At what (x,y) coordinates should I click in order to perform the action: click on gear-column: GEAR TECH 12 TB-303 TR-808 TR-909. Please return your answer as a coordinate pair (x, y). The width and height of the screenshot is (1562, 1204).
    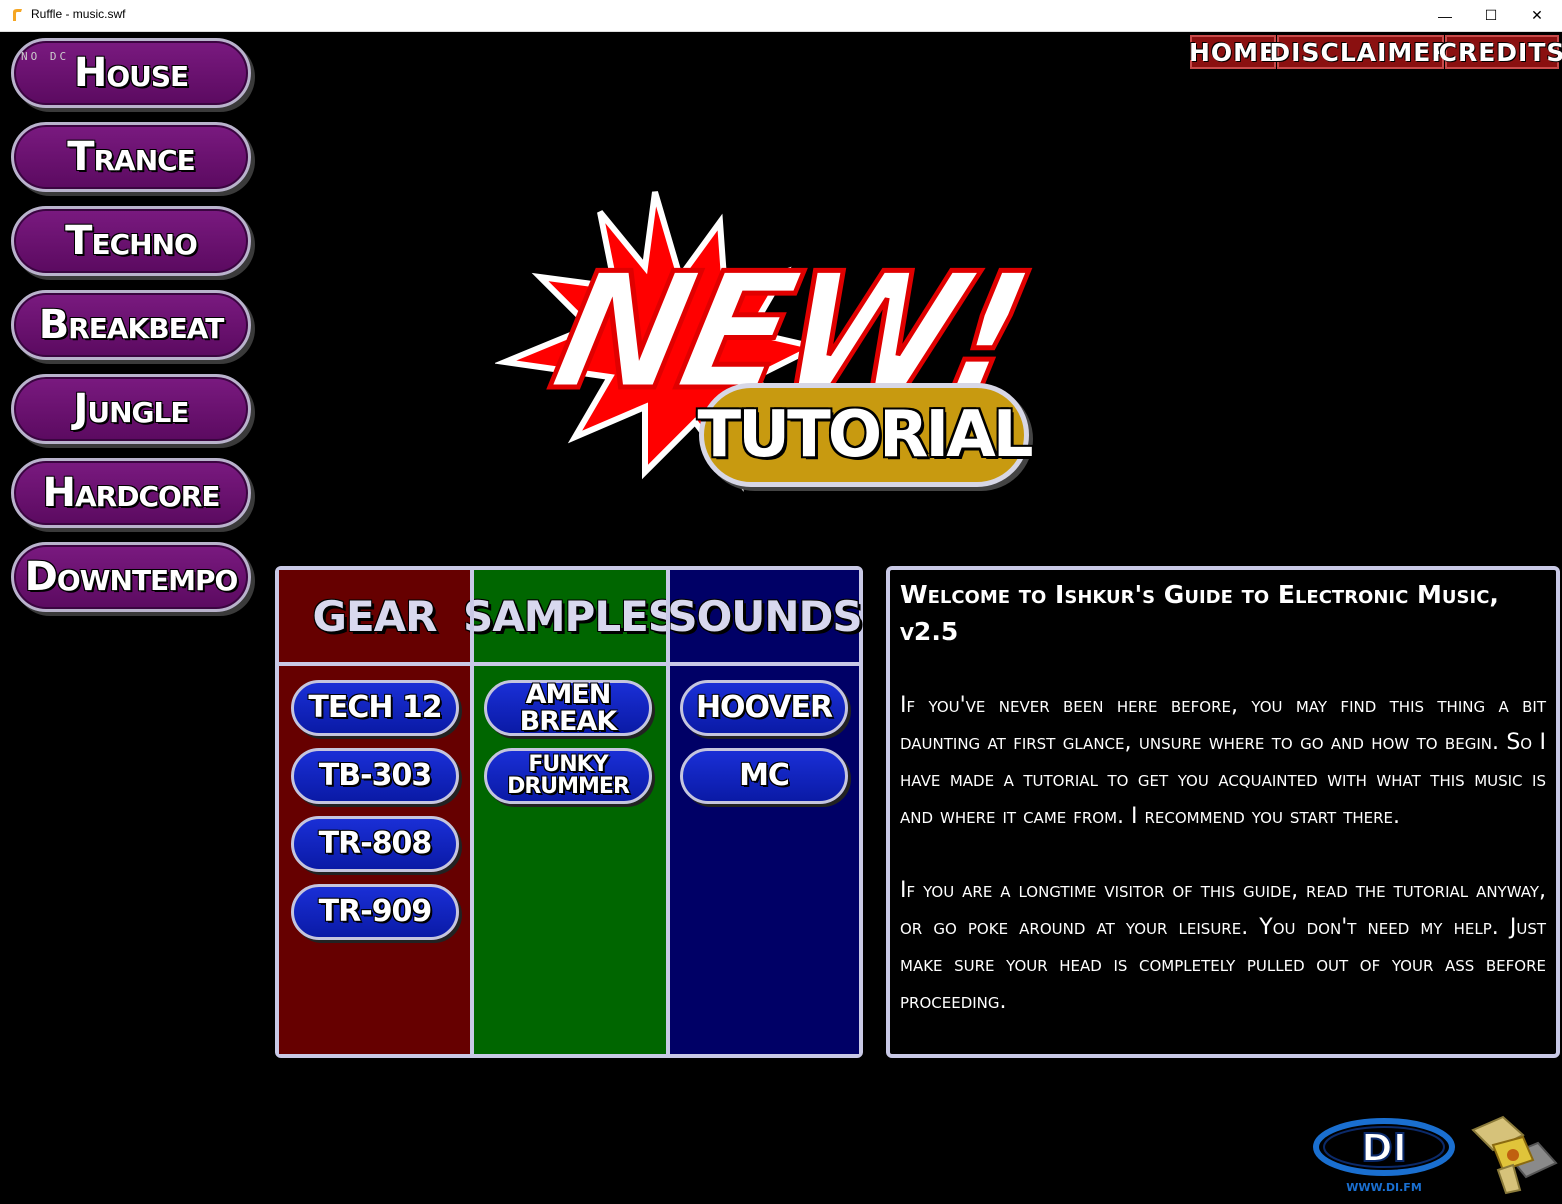
    Looking at the image, I should click on (374, 812).